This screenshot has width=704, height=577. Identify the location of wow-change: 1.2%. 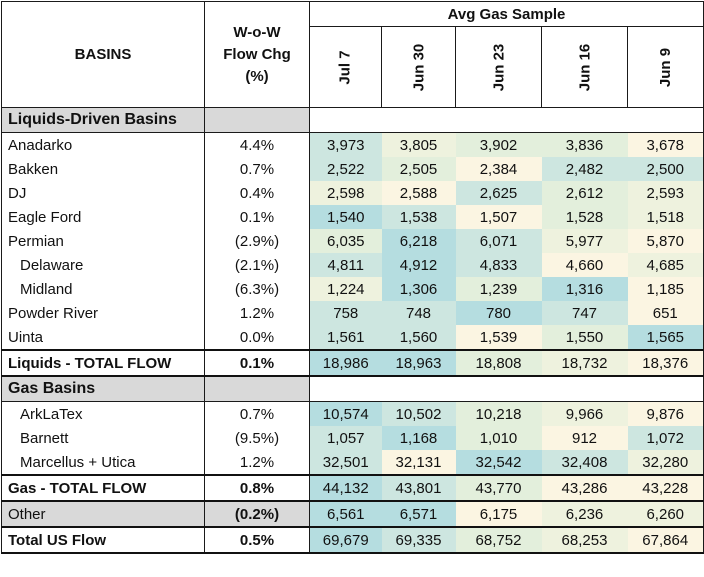
(257, 313).